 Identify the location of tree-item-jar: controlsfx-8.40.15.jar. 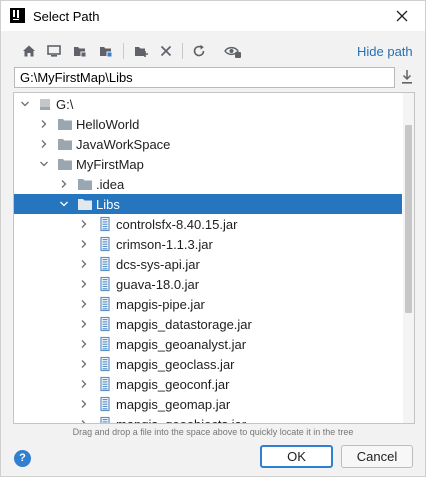
(208, 224).